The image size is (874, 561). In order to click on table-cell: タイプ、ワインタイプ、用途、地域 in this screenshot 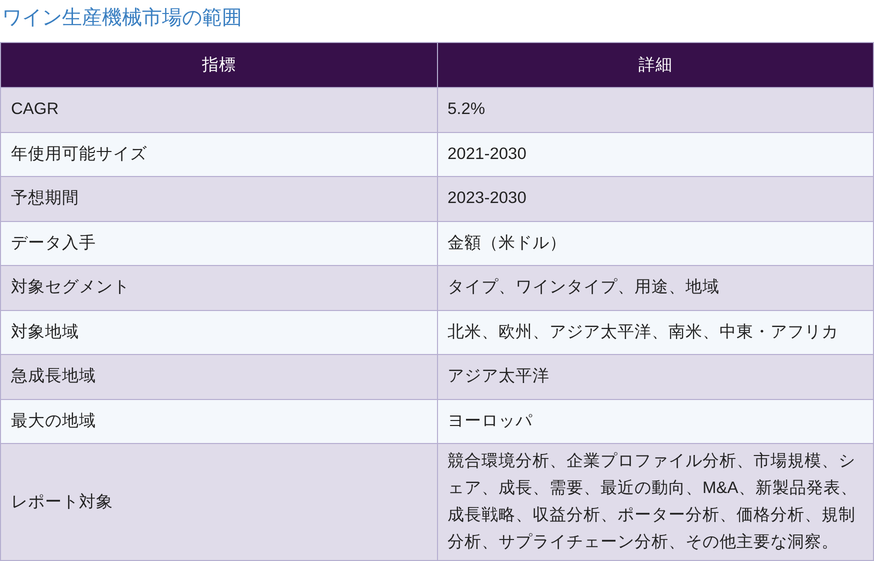, I will do `click(655, 288)`.